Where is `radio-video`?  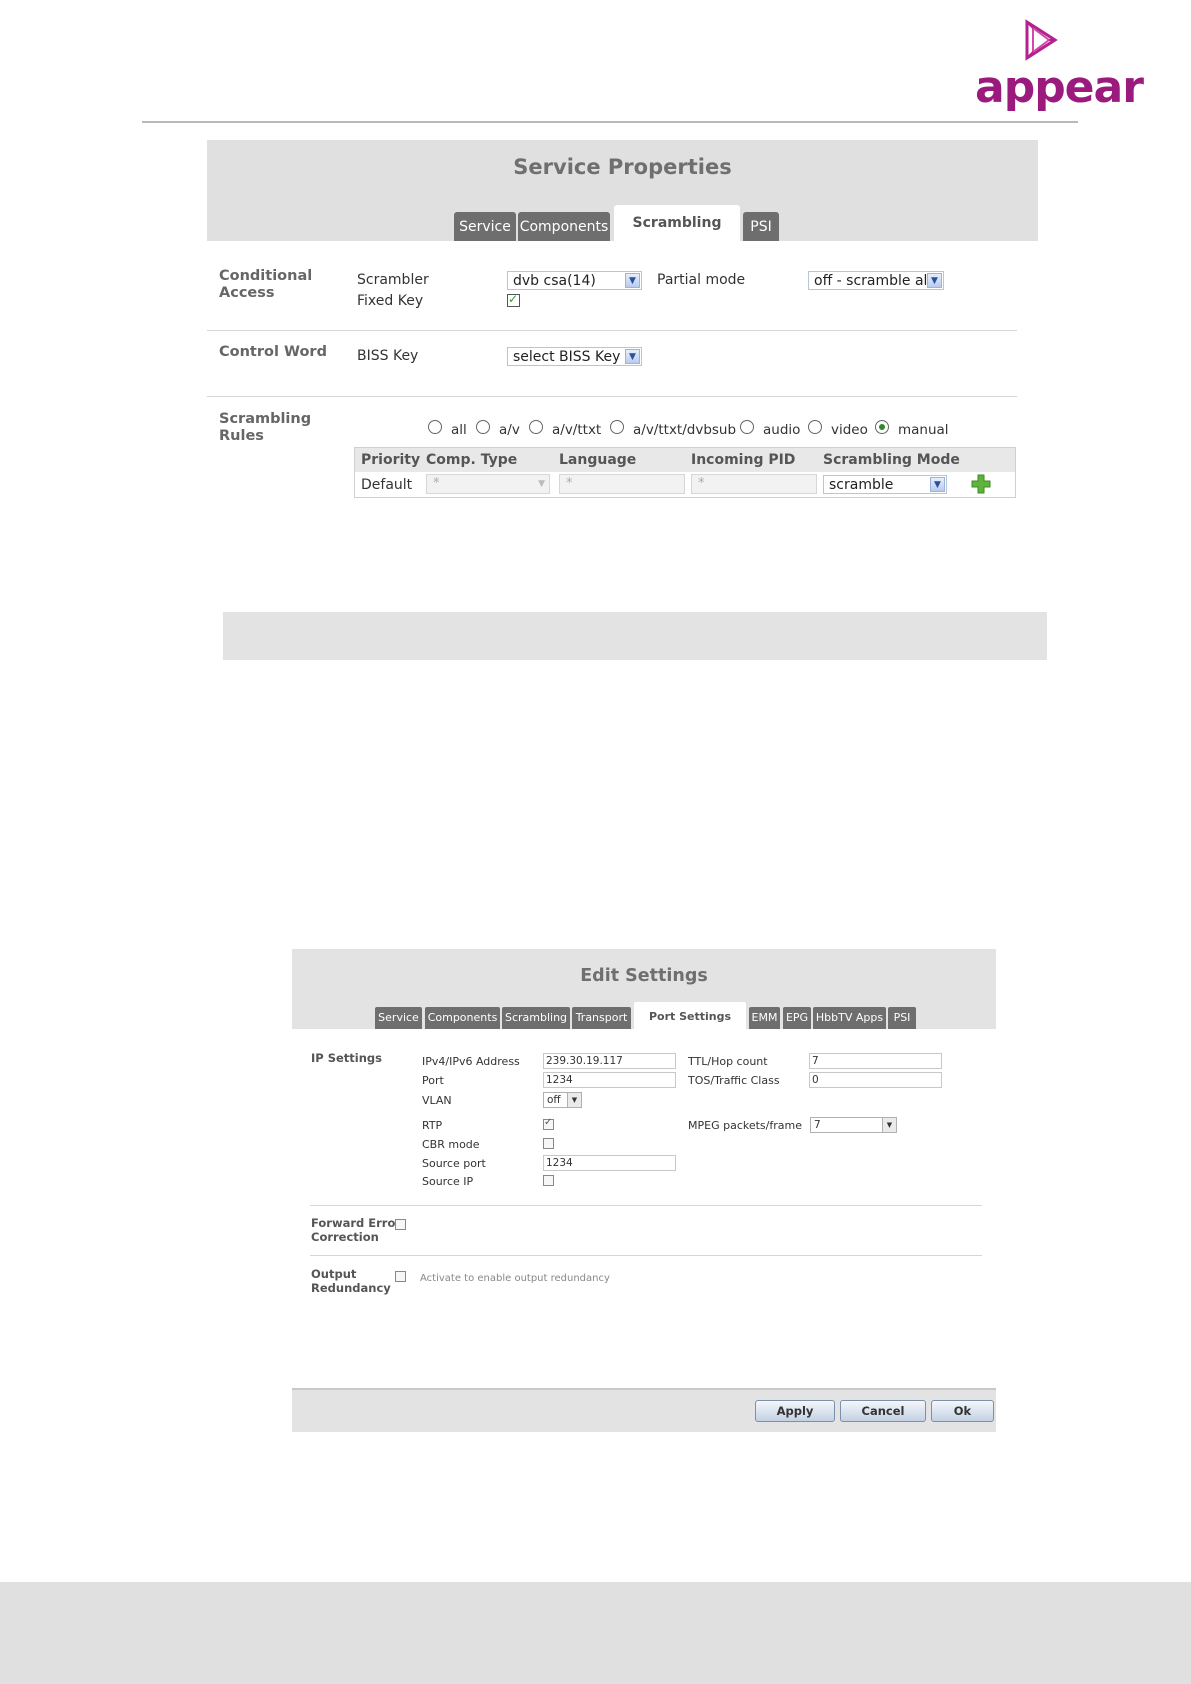 radio-video is located at coordinates (815, 427).